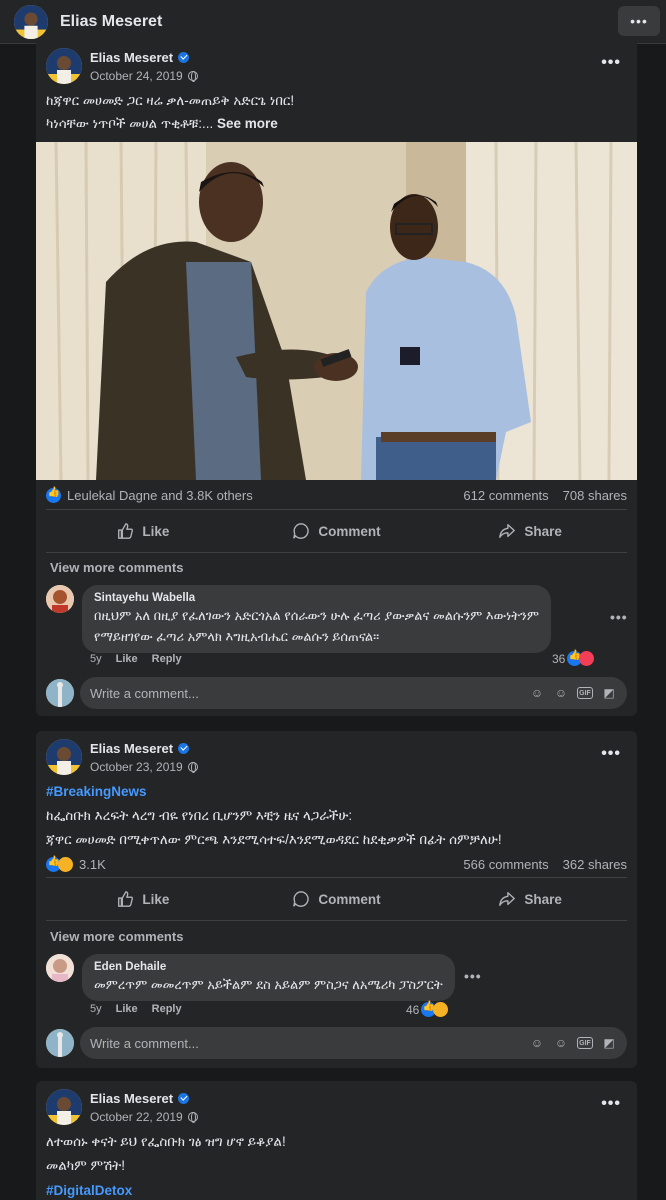 Image resolution: width=666 pixels, height=1200 pixels. Describe the element at coordinates (136, 767) in the screenshot. I see `post-date: October 23, 2019` at that location.